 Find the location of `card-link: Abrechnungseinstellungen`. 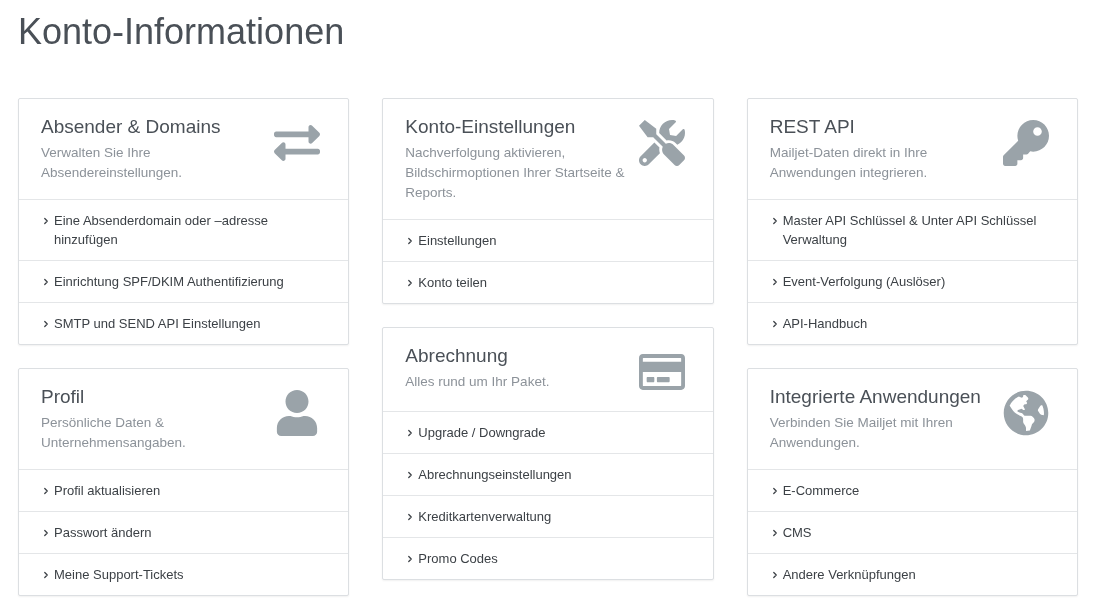

card-link: Abrechnungseinstellungen is located at coordinates (548, 474).